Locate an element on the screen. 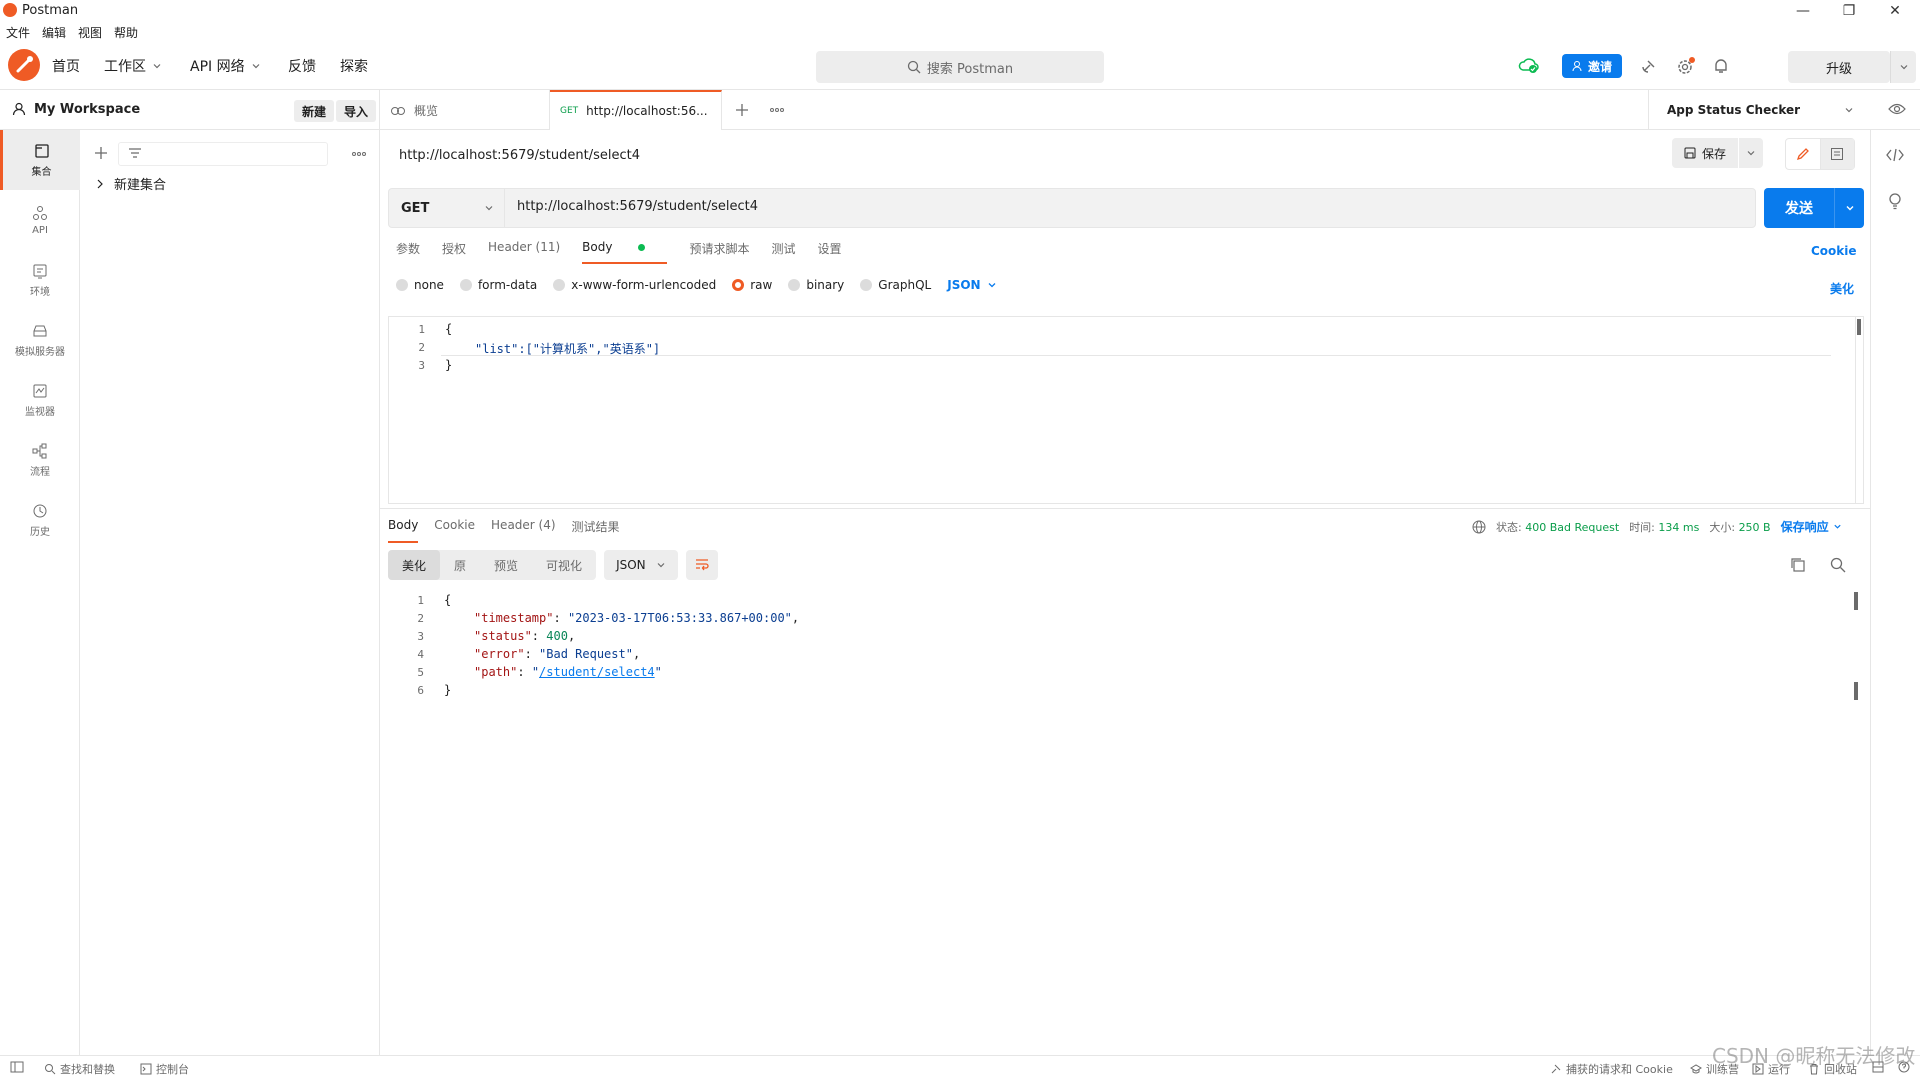 The height and width of the screenshot is (1080, 1920). save-response-button: 保存响应 is located at coordinates (1811, 526).